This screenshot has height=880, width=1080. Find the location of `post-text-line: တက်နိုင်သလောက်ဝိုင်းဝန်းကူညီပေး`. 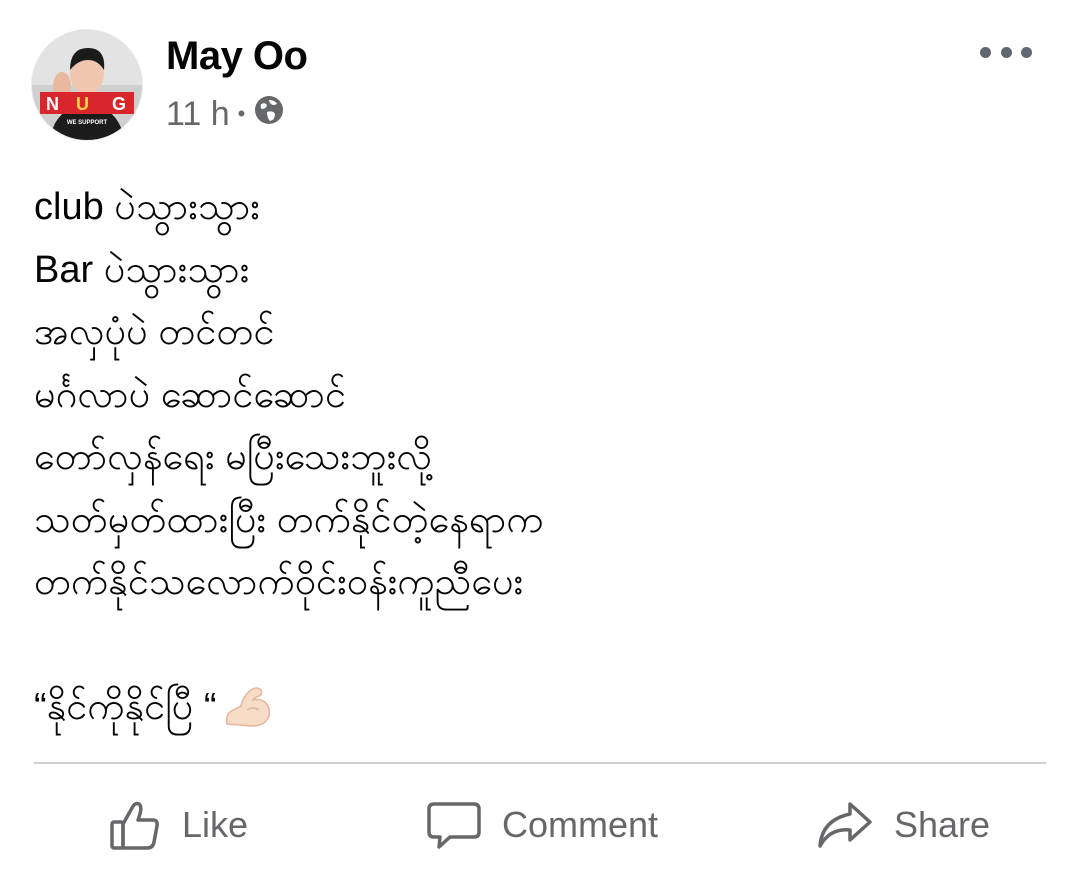

post-text-line: တက်နိုင်သလောက်ဝိုင်းဝန်းကူညီပေး is located at coordinates (279, 582).